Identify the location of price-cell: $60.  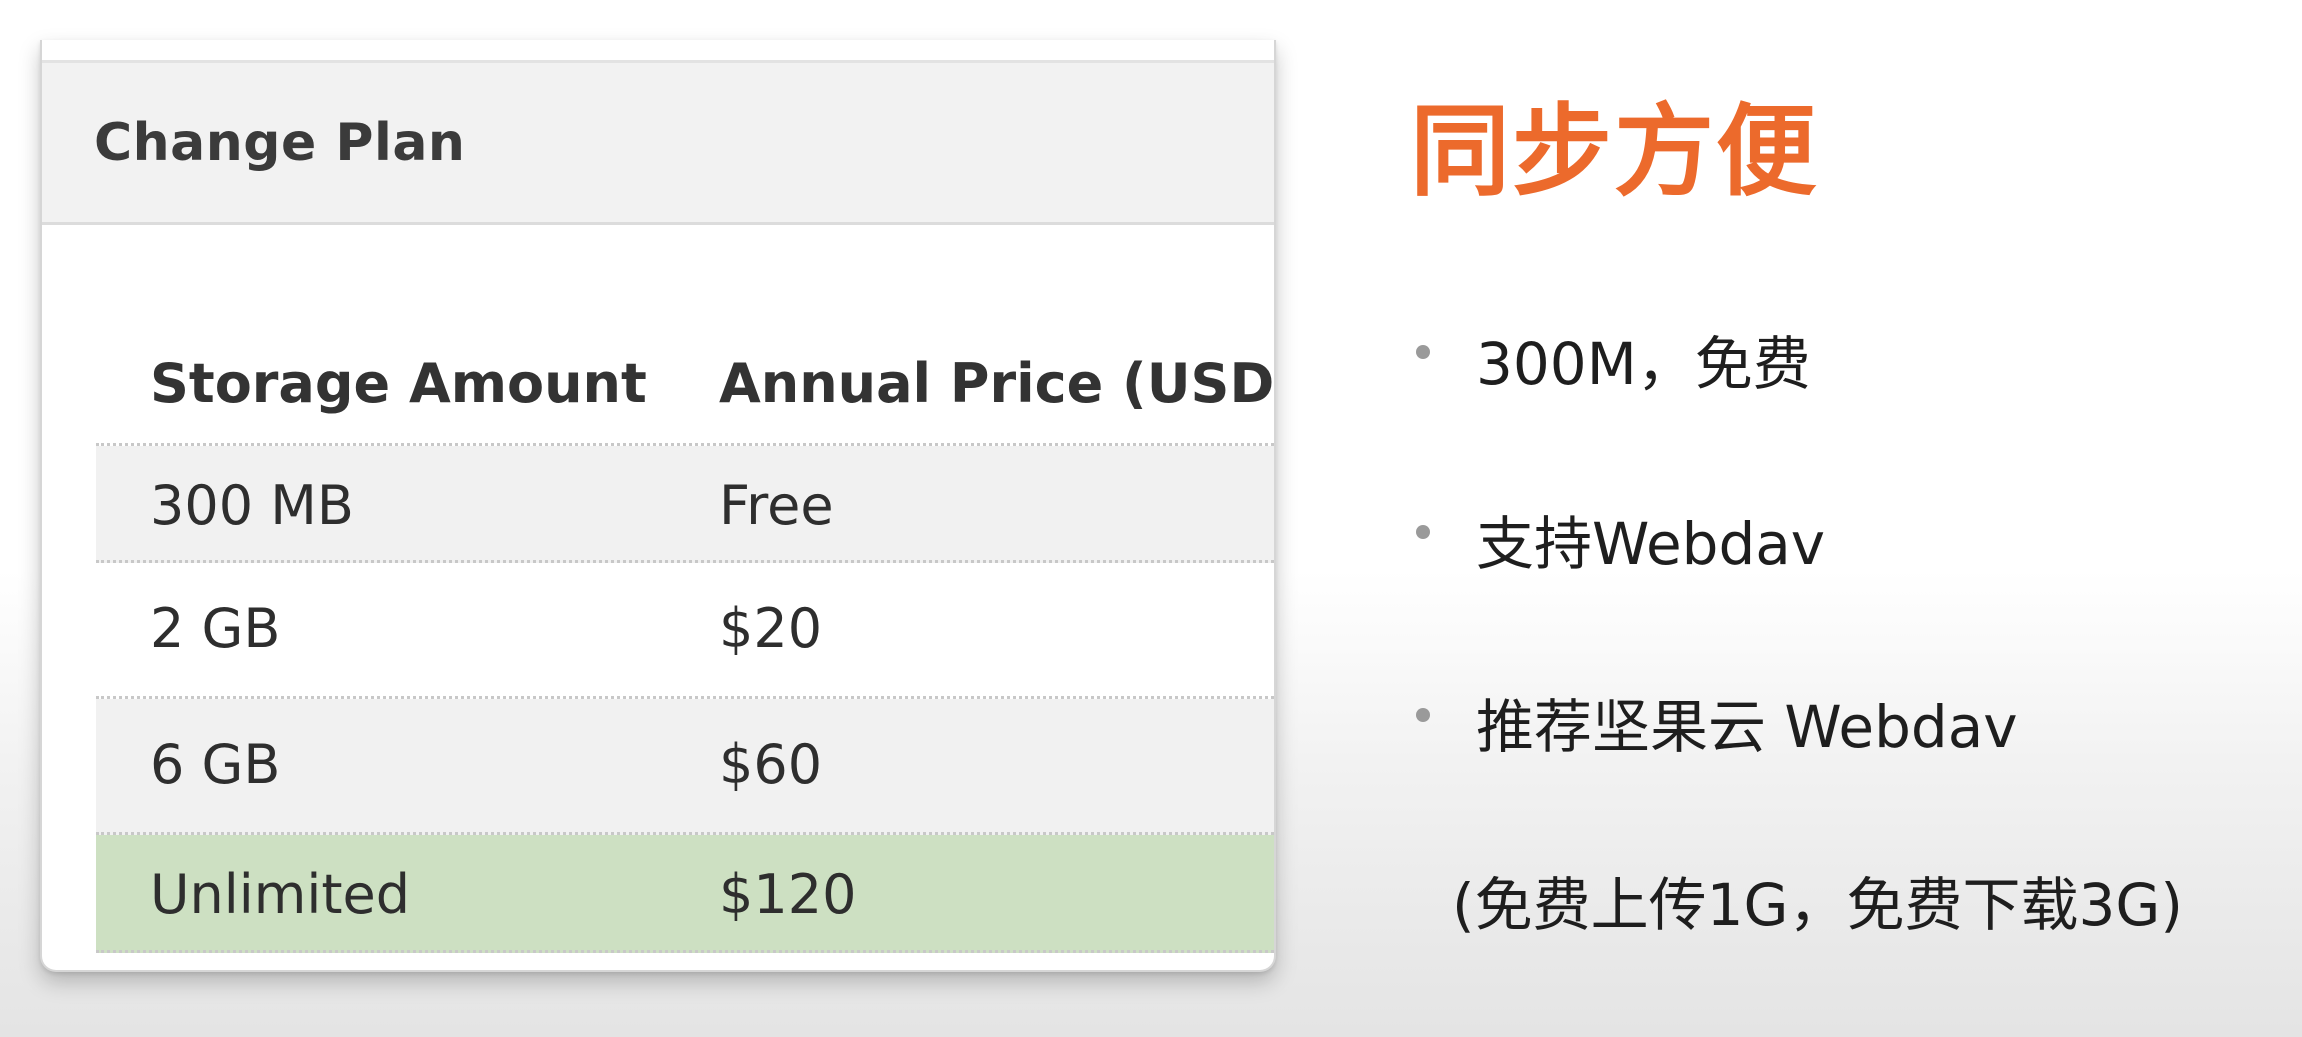
(771, 764).